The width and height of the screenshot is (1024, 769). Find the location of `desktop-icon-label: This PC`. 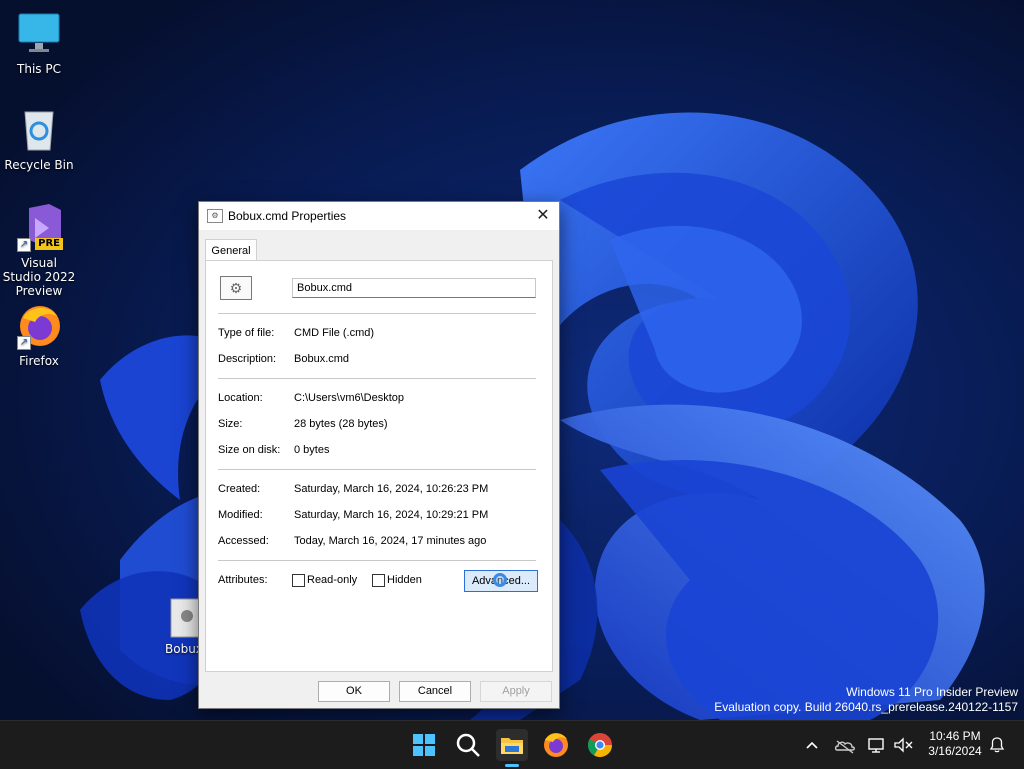

desktop-icon-label: This PC is located at coordinates (39, 69).